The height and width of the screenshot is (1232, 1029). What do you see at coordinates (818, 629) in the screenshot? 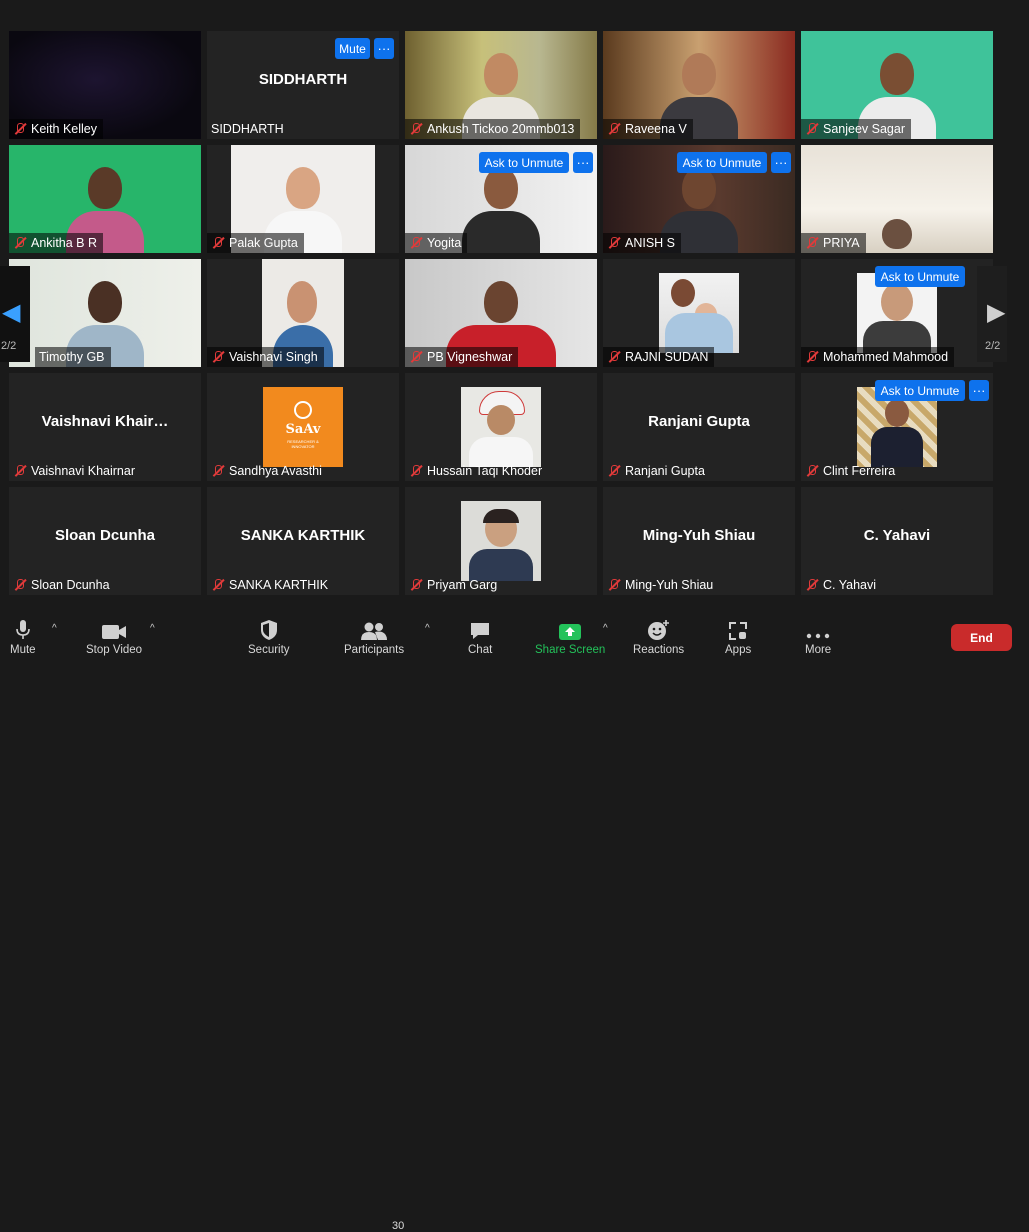
I see `more-dots-icon` at bounding box center [818, 629].